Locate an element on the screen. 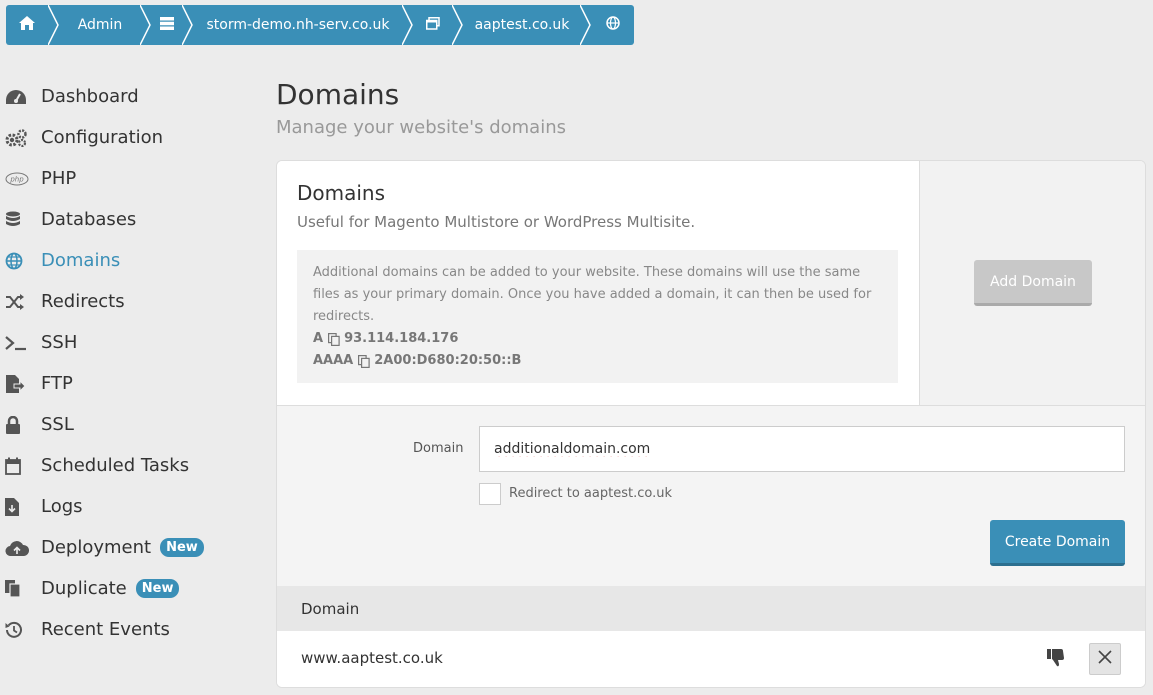 The image size is (1153, 695). sidebar-item-php: php PHP is located at coordinates (130, 178).